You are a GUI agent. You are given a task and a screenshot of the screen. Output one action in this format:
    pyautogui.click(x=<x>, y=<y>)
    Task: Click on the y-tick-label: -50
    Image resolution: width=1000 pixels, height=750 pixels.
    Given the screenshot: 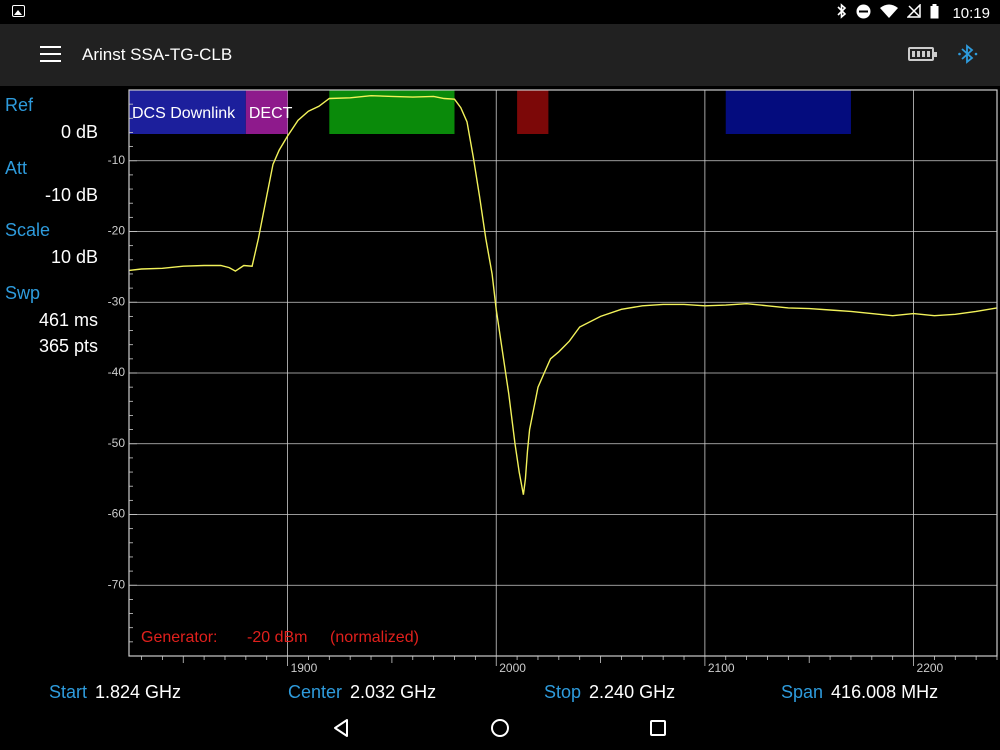 What is the action you would take?
    pyautogui.click(x=117, y=443)
    